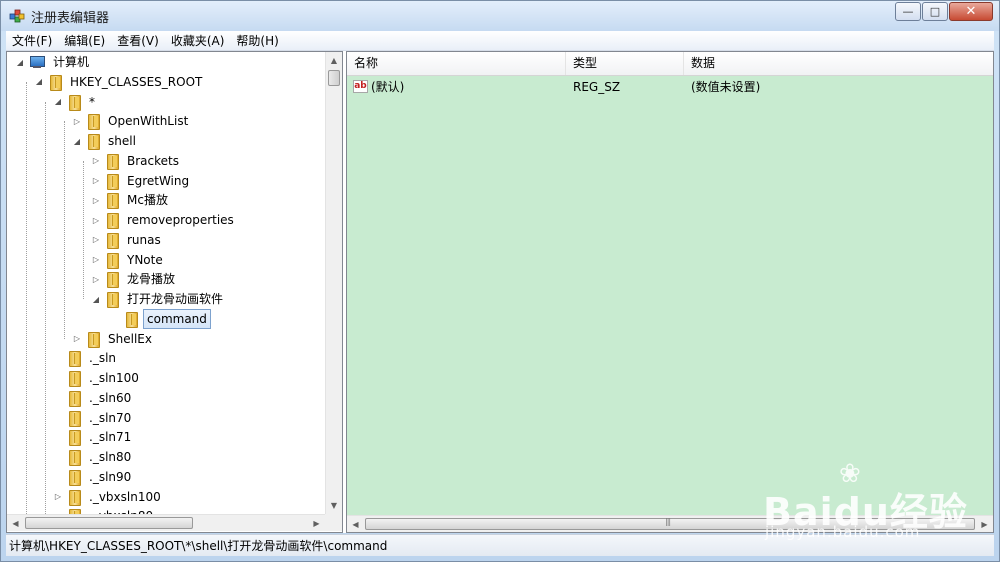 This screenshot has width=1000, height=562. I want to click on tree-vertical-scrollbar: ▲ ▼, so click(333, 283).